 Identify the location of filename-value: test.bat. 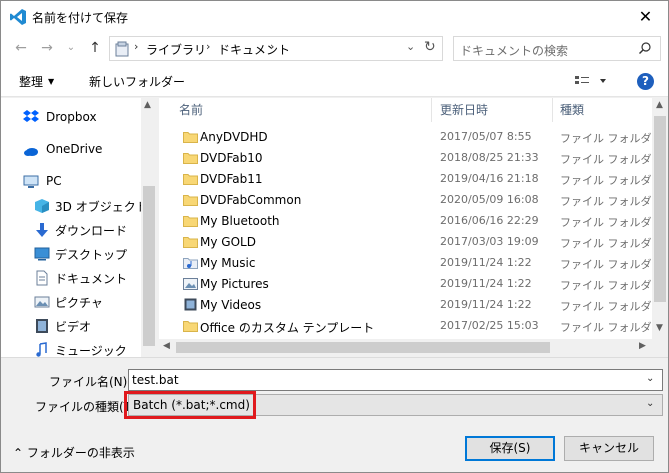
(155, 380).